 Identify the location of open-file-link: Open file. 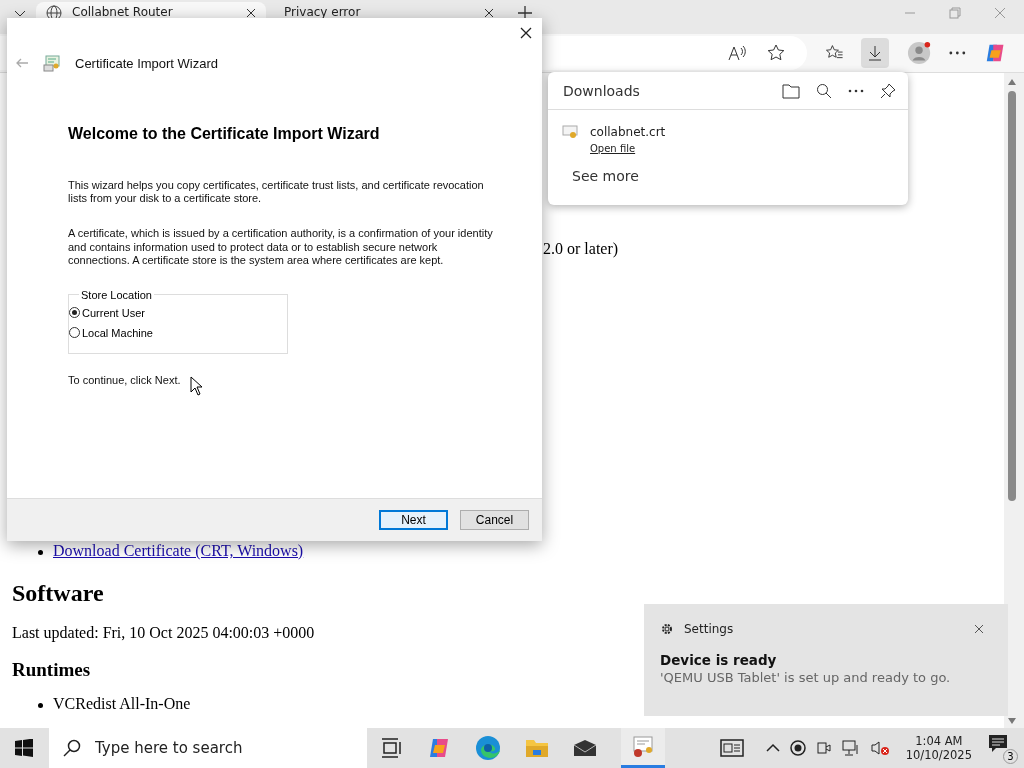
(628, 148).